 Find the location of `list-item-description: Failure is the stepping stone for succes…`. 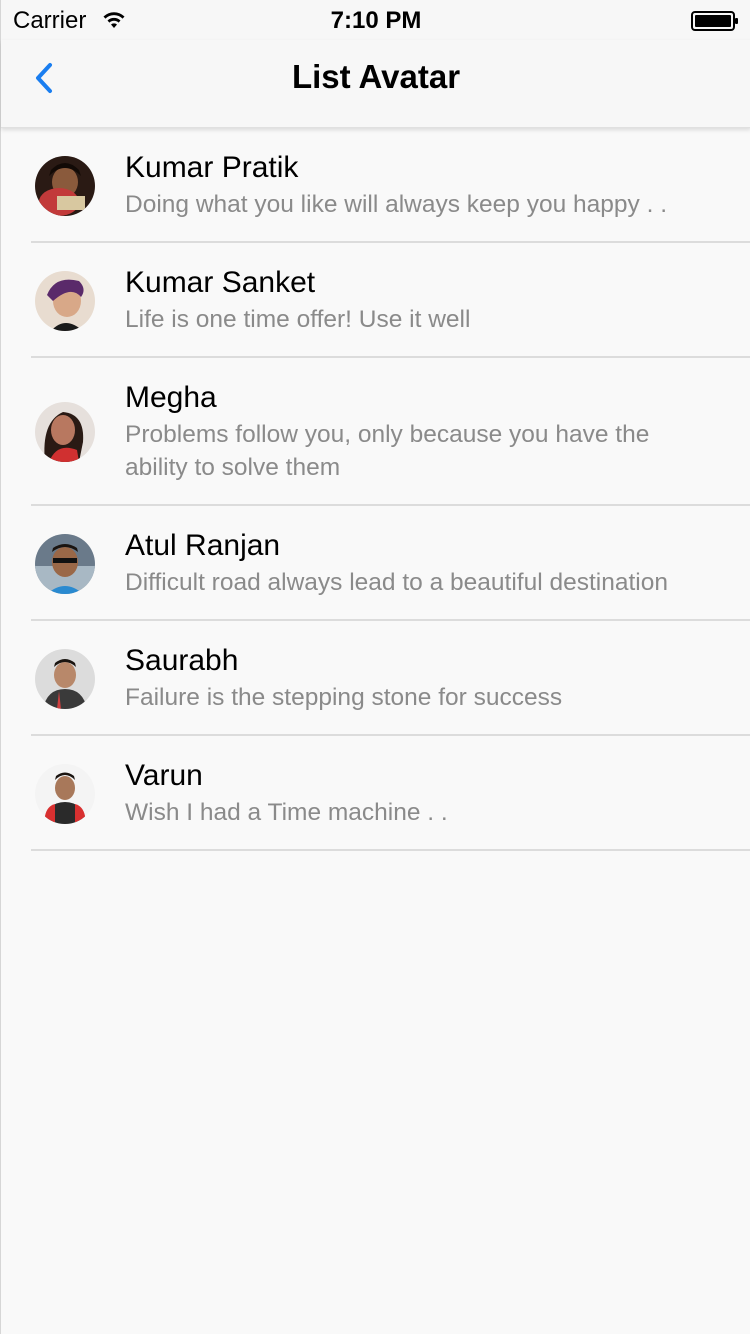

list-item-description: Failure is the stepping stone for succes… is located at coordinates (344, 697).